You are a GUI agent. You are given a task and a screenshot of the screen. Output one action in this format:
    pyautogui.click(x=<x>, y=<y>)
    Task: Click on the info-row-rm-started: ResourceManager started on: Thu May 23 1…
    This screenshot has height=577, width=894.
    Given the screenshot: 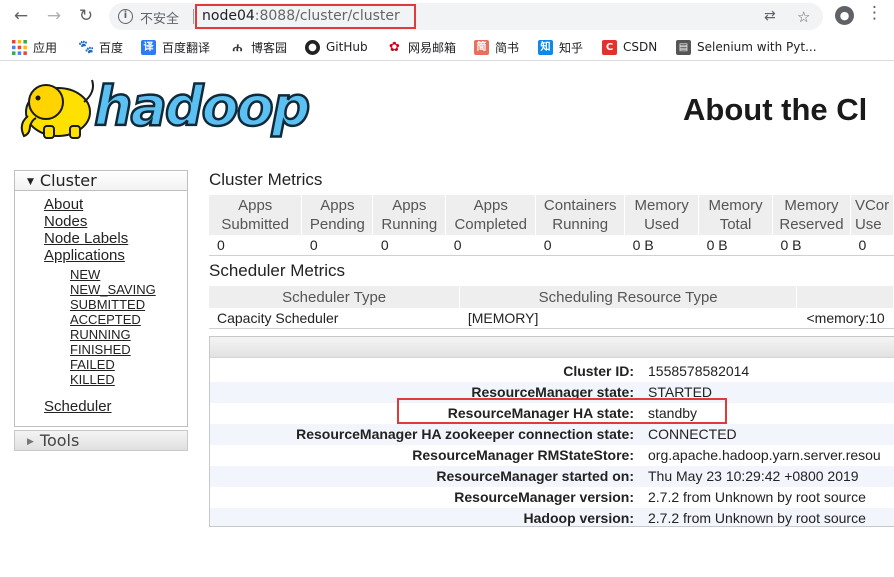 What is the action you would take?
    pyautogui.click(x=552, y=476)
    